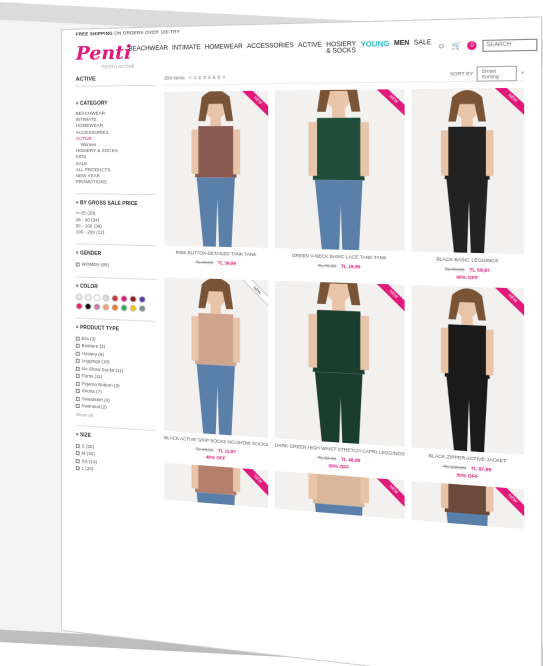 This screenshot has height=666, width=543. Describe the element at coordinates (223, 77) in the screenshot. I see `page-link: >` at that location.